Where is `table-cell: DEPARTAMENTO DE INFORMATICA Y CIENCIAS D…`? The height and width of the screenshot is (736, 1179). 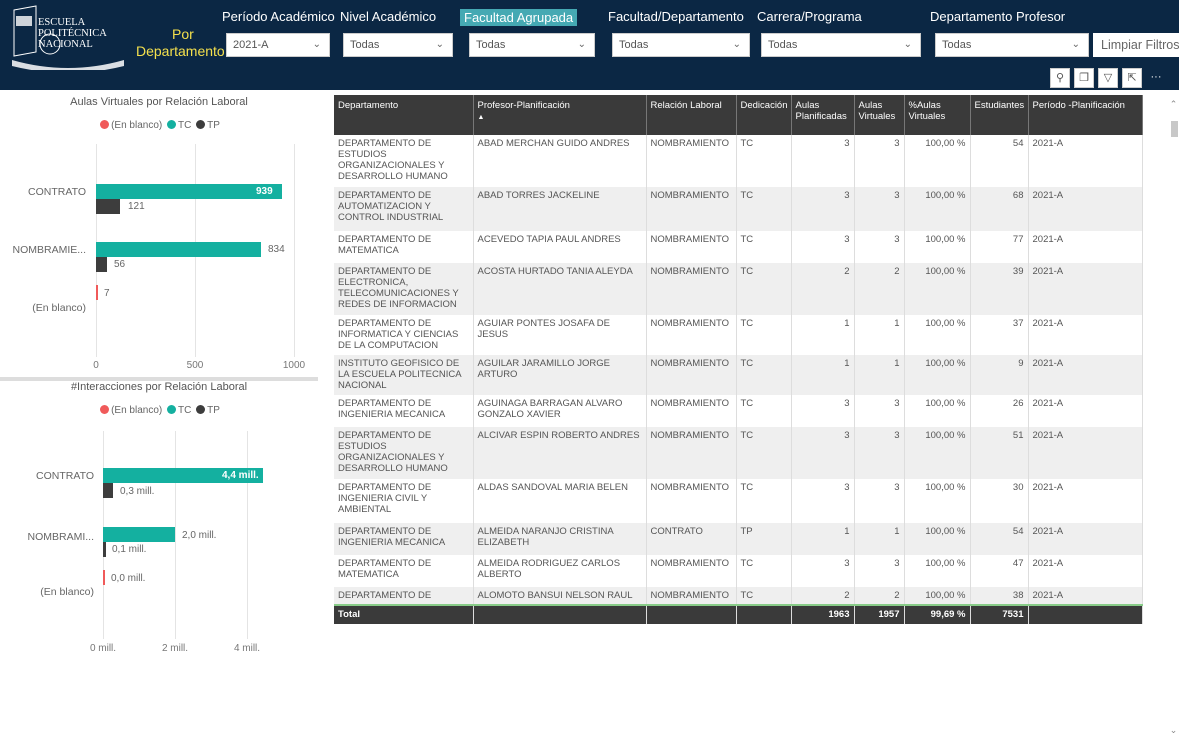
table-cell: DEPARTAMENTO DE INFORMATICA Y CIENCIAS D… is located at coordinates (404, 335).